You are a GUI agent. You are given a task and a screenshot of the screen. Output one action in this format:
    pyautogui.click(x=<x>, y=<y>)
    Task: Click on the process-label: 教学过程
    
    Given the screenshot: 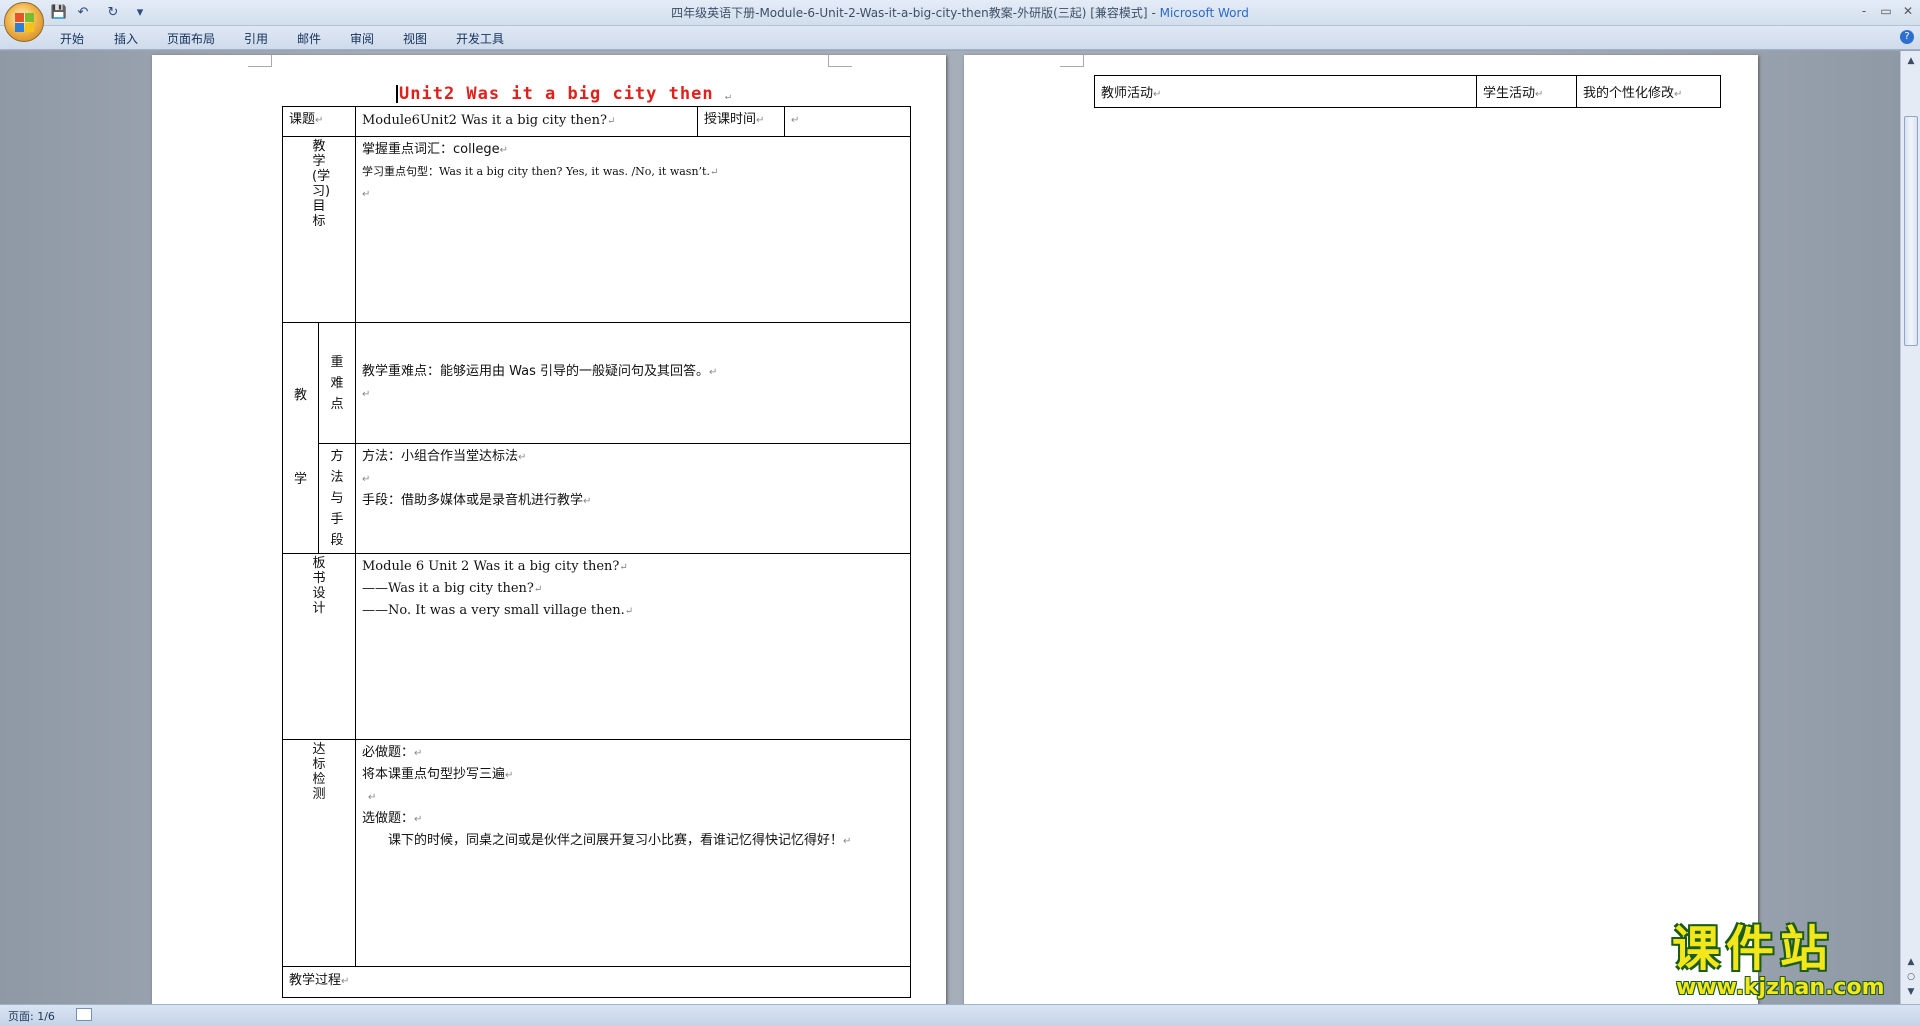 What is the action you would take?
    pyautogui.click(x=315, y=980)
    